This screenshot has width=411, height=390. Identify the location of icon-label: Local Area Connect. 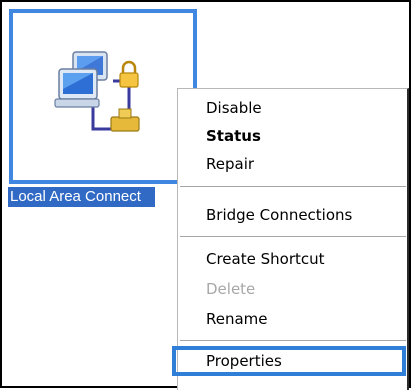
(81, 197).